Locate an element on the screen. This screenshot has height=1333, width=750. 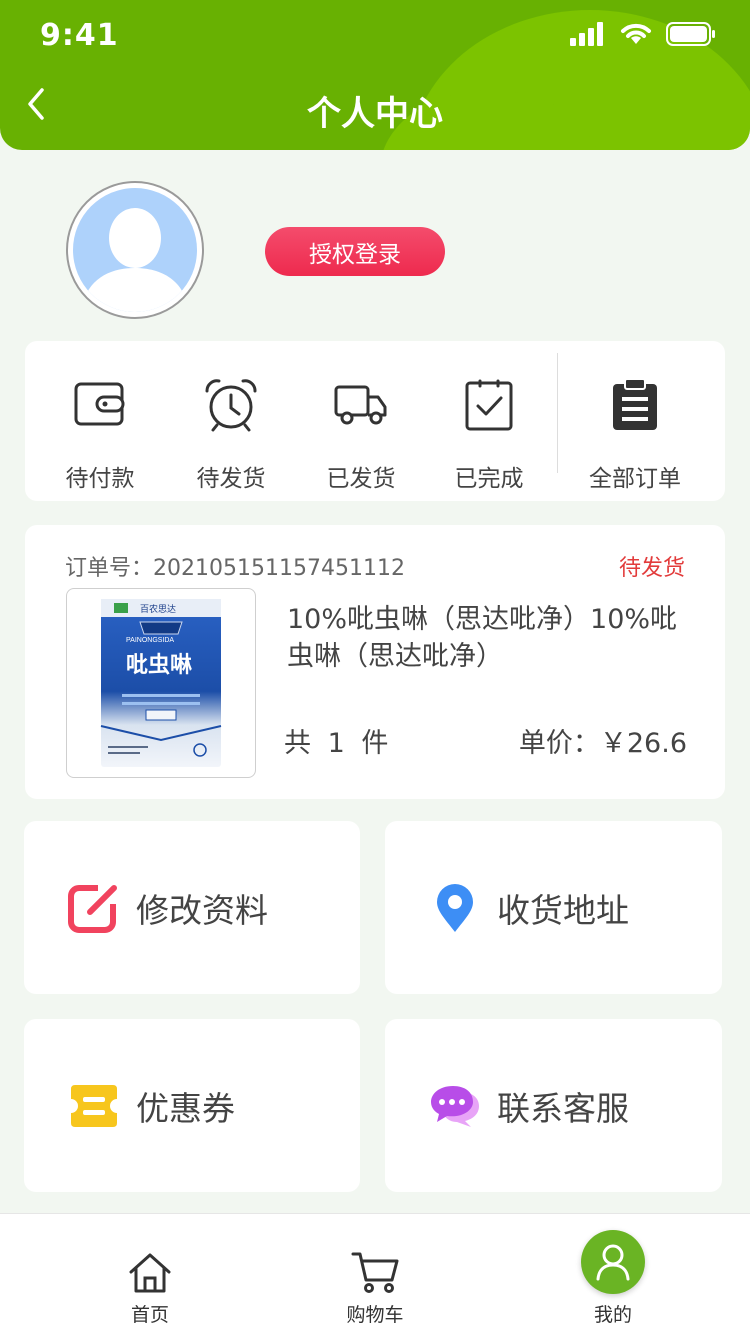
product-name: 10%吡虫啉（思达吡净）10%吡虫啉（思达吡净） is located at coordinates (482, 638).